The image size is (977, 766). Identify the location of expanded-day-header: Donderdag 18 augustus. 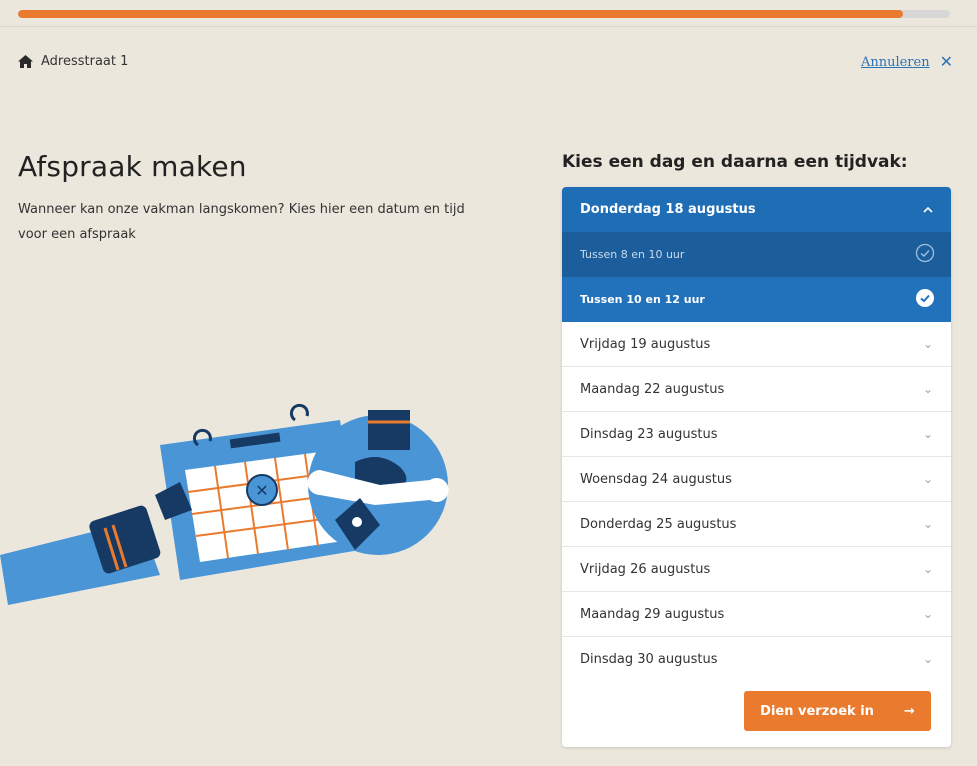
(756, 209).